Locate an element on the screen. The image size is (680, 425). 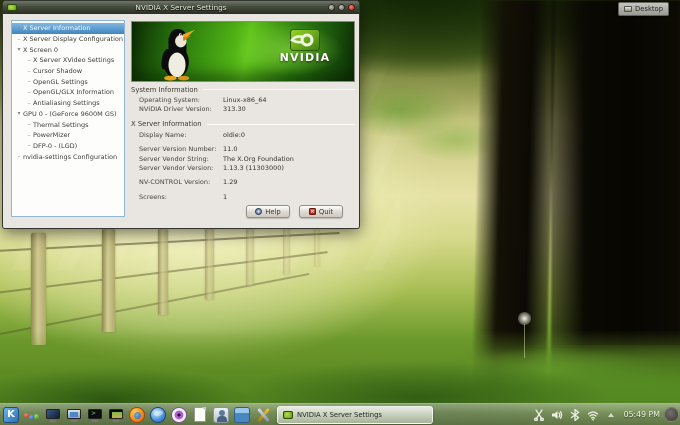
sidebar-item-label: OpenGL/GLX Information is located at coordinates (74, 92).